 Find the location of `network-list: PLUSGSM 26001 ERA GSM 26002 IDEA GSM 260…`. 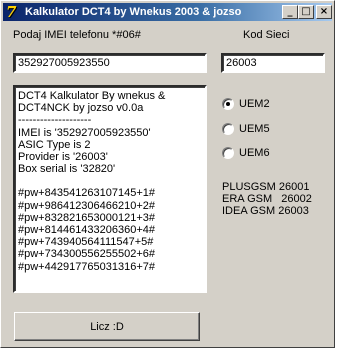

network-list: PLUSGSM 26001 ERA GSM 26002 IDEA GSM 260… is located at coordinates (267, 199).